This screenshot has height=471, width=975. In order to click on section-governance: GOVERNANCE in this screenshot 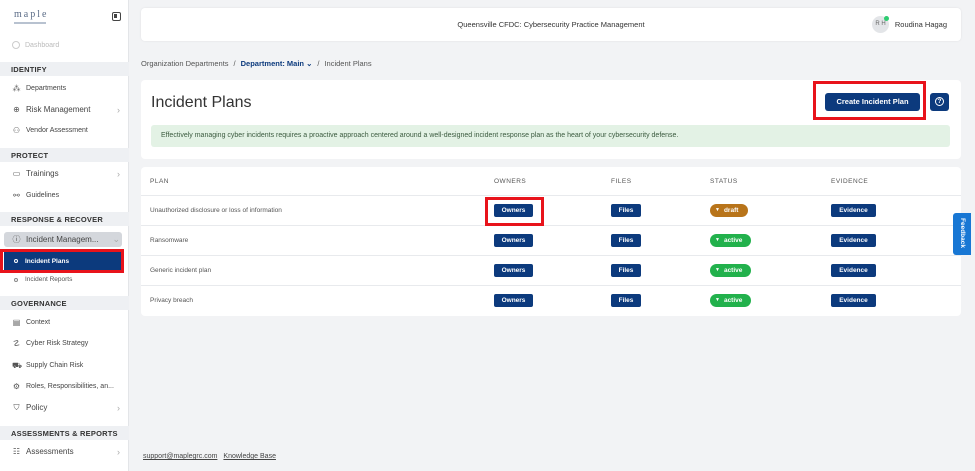, I will do `click(64, 303)`.